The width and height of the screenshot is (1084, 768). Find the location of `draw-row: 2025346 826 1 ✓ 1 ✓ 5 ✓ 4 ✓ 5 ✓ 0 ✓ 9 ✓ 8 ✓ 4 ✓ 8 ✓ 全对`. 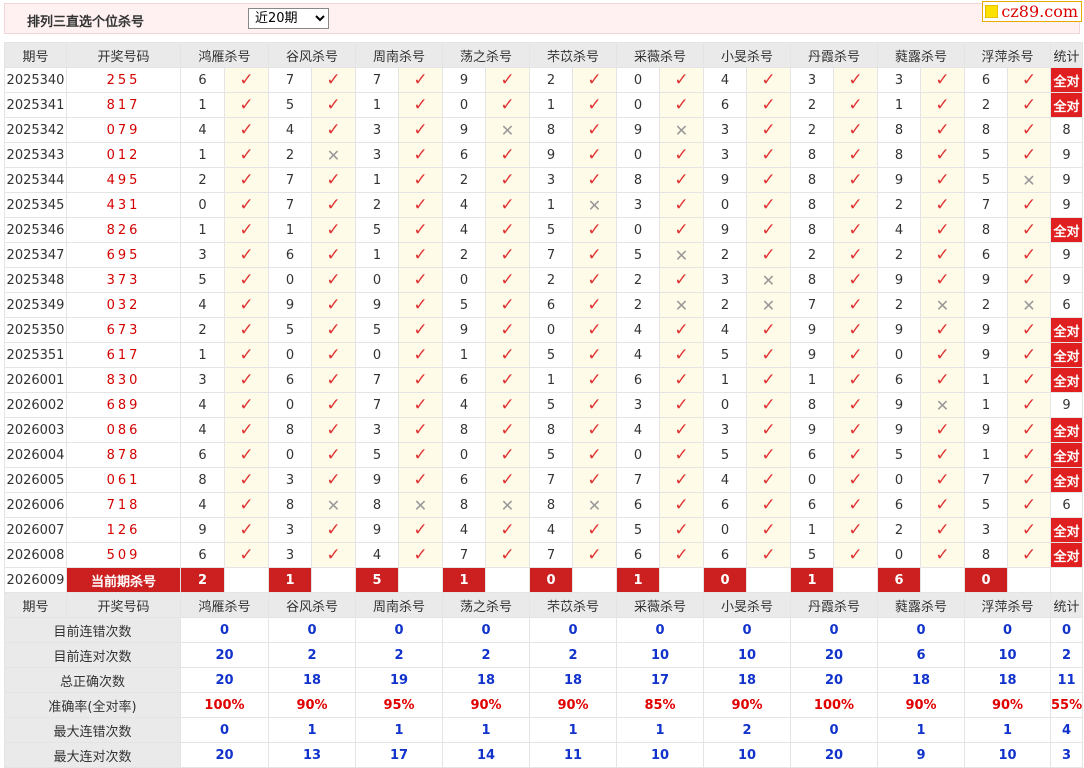

draw-row: 2025346 826 1 ✓ 1 ✓ 5 ✓ 4 ✓ 5 ✓ 0 ✓ 9 ✓ 8 ✓ 4 ✓ 8 ✓ 全对 is located at coordinates (544, 230).